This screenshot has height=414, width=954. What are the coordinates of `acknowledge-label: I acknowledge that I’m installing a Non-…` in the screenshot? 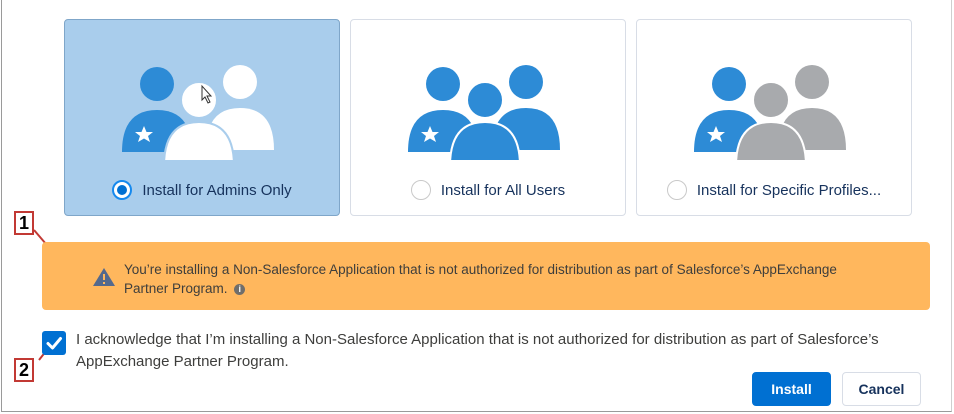 It's located at (477, 350).